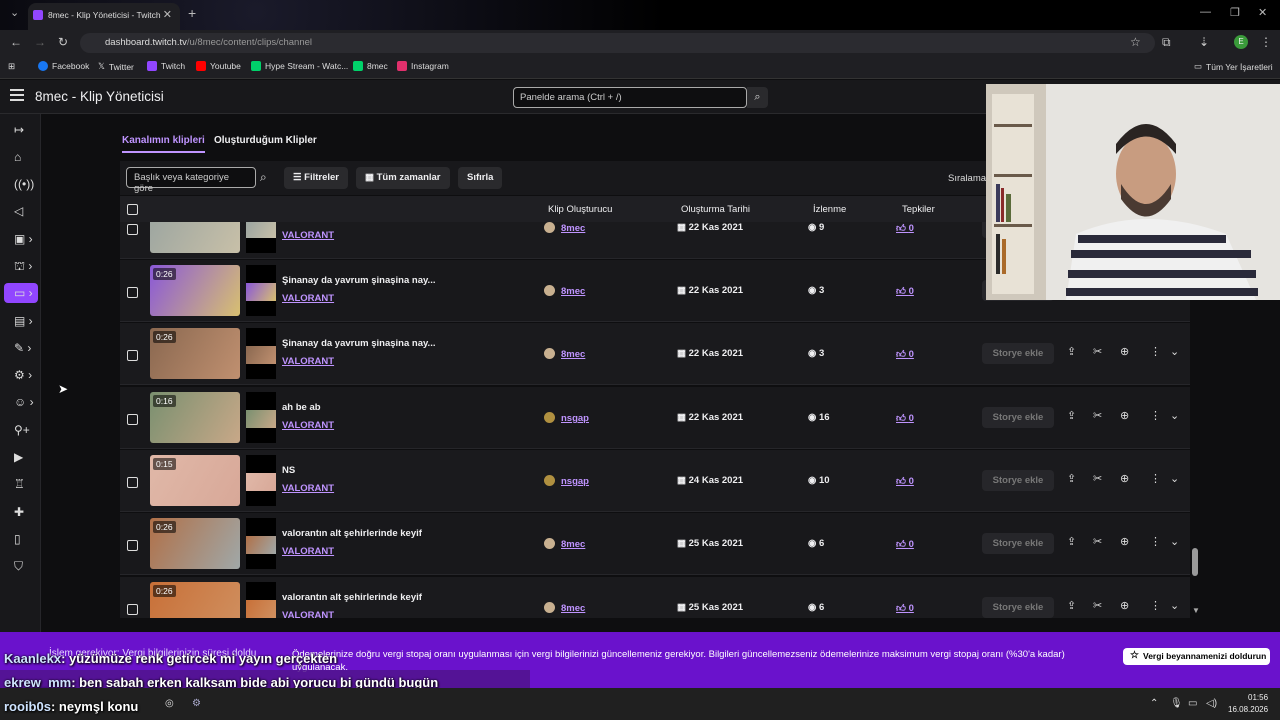  What do you see at coordinates (1166, 42) in the screenshot?
I see `extensions-icon: ⧉` at bounding box center [1166, 42].